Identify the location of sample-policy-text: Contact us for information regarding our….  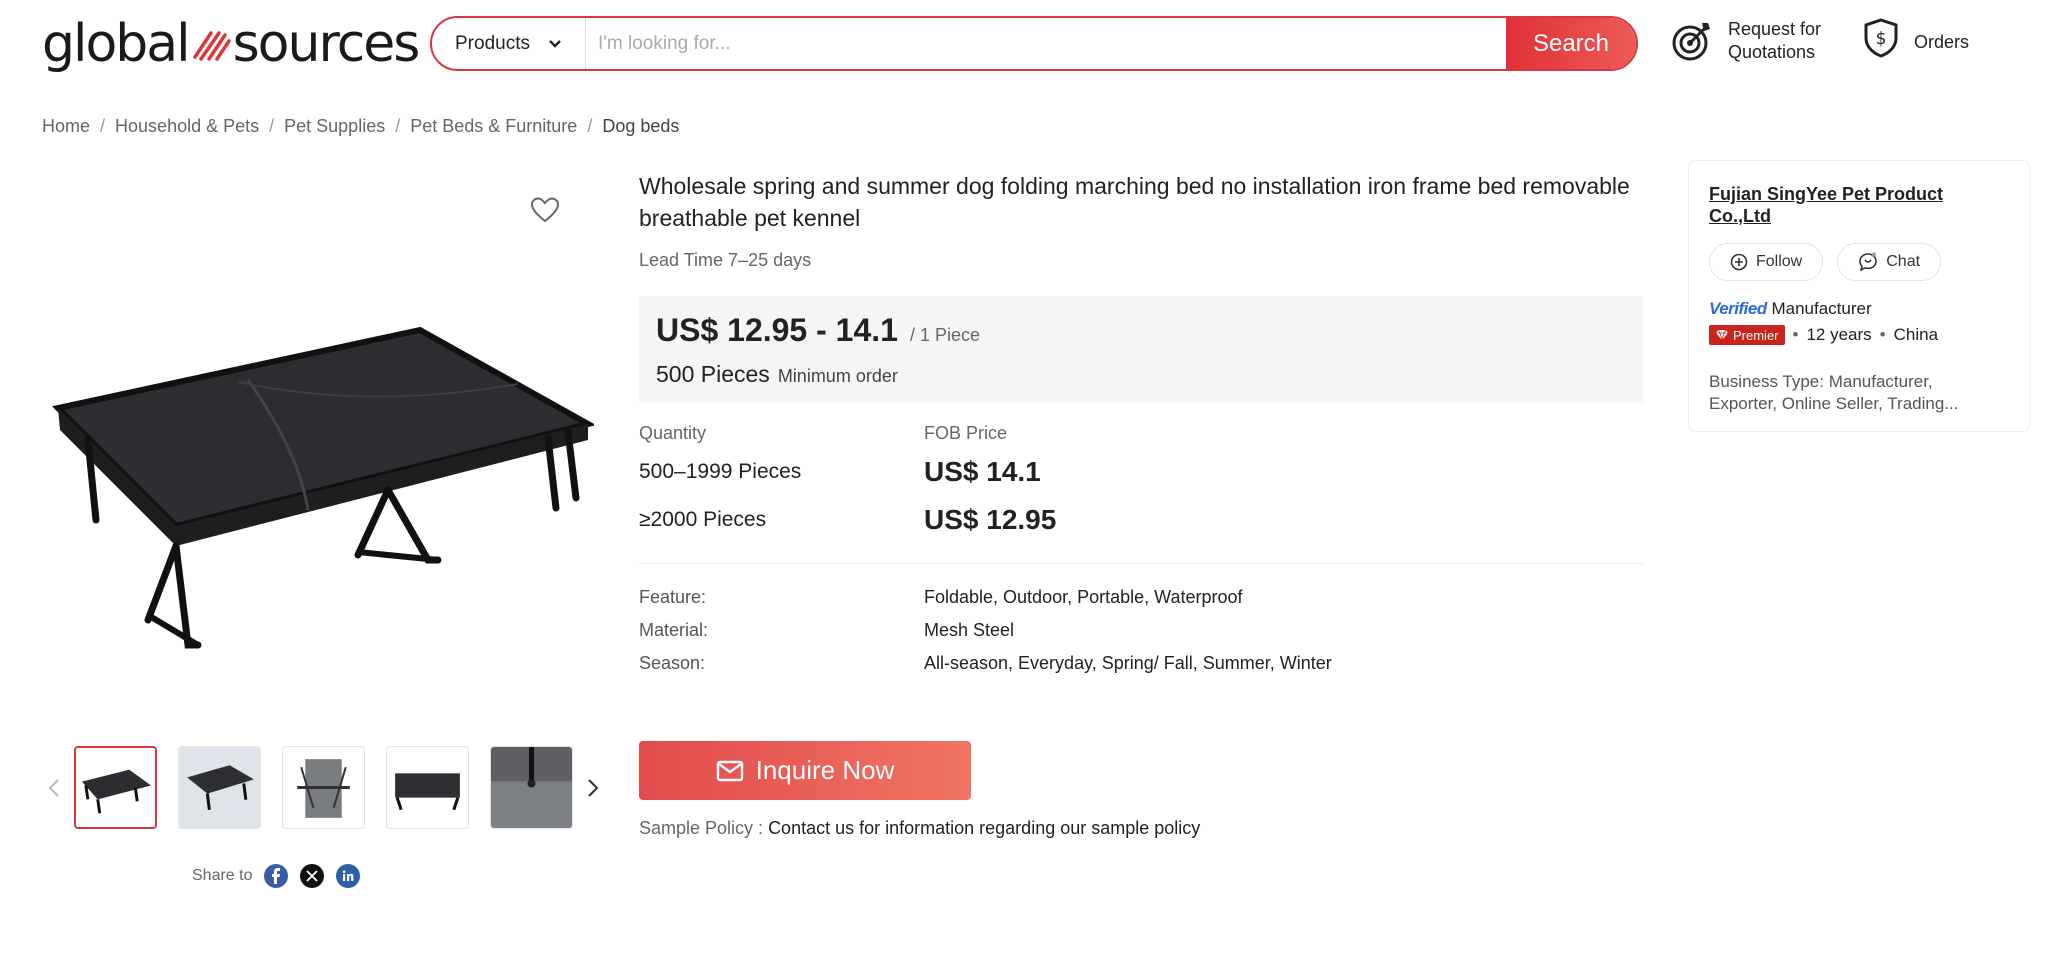
(984, 828).